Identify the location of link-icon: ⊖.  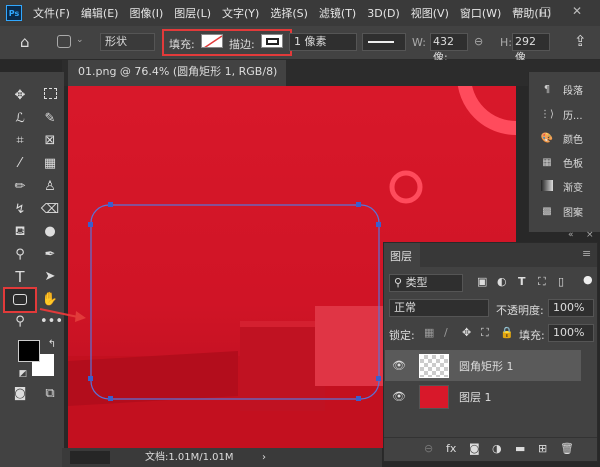
(478, 41).